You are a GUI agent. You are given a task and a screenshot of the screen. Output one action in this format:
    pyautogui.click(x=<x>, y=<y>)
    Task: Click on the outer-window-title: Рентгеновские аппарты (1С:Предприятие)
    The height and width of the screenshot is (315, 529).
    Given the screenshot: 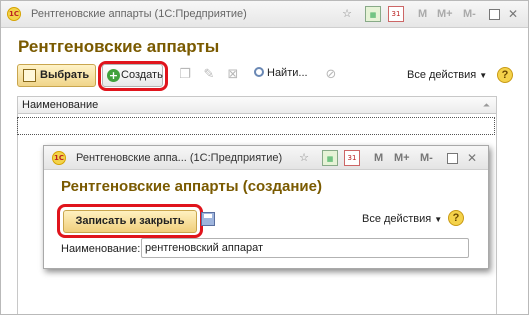 What is the action you would take?
    pyautogui.click(x=139, y=14)
    